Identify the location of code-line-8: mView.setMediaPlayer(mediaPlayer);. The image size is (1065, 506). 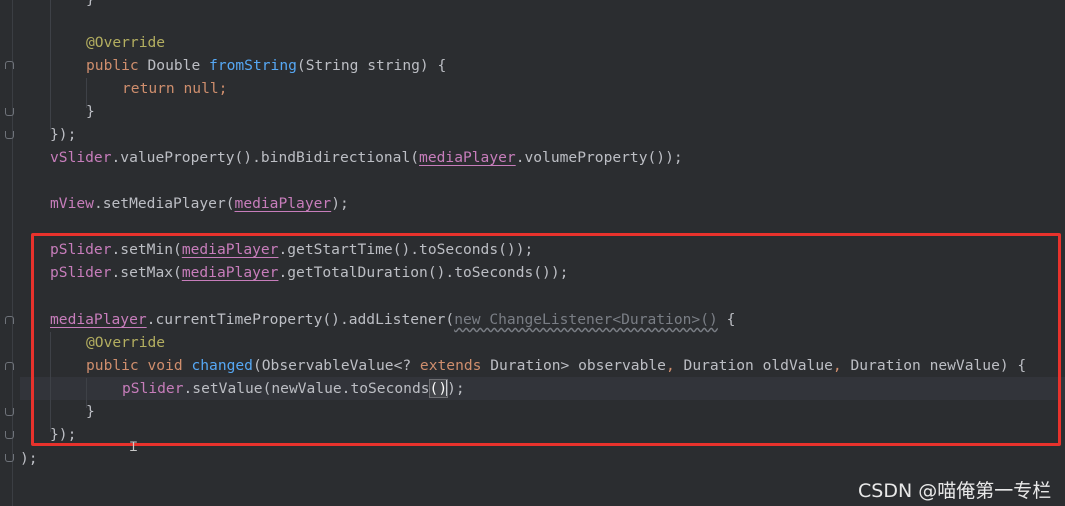
(199, 203).